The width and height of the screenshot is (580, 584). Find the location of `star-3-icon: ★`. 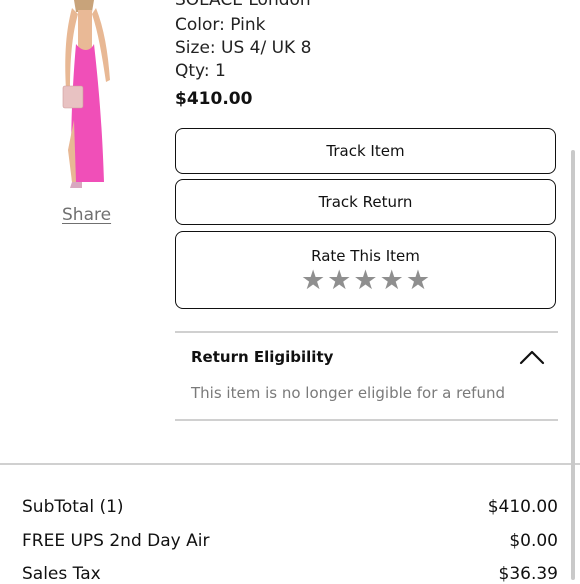

star-3-icon: ★ is located at coordinates (365, 280).